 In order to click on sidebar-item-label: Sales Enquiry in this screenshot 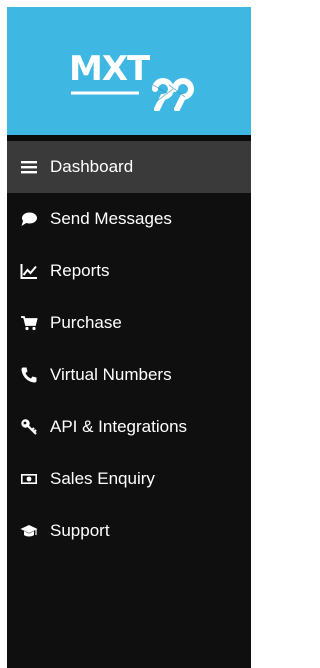, I will do `click(102, 478)`.